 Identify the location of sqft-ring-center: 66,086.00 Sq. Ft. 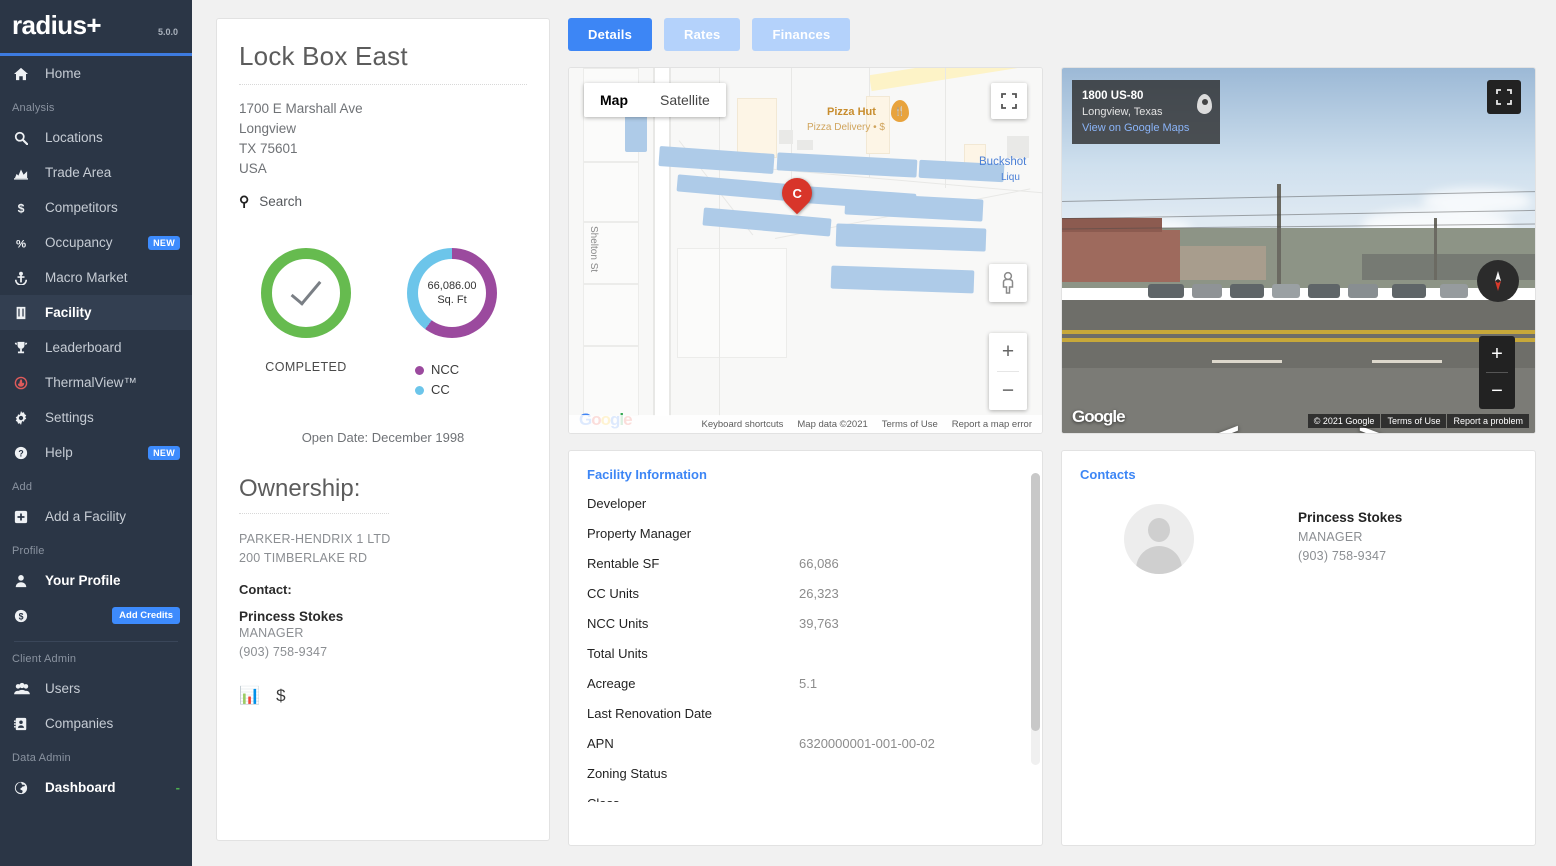
(452, 293).